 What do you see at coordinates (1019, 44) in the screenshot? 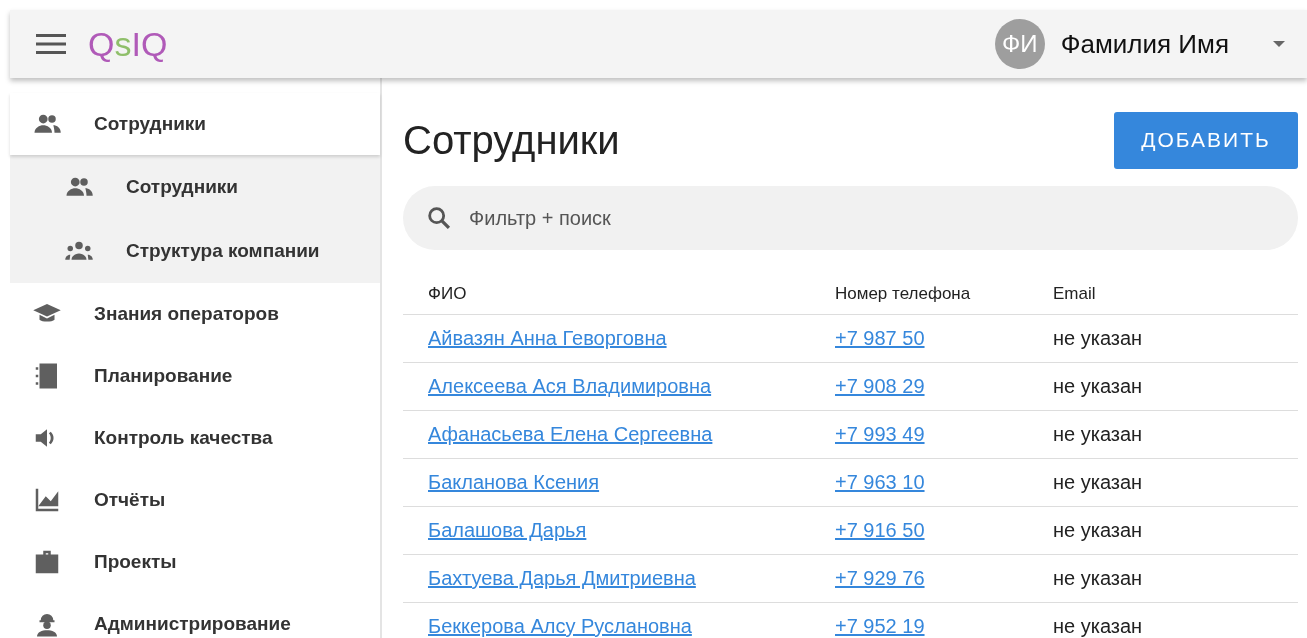
I see `avatar: ФИ` at bounding box center [1019, 44].